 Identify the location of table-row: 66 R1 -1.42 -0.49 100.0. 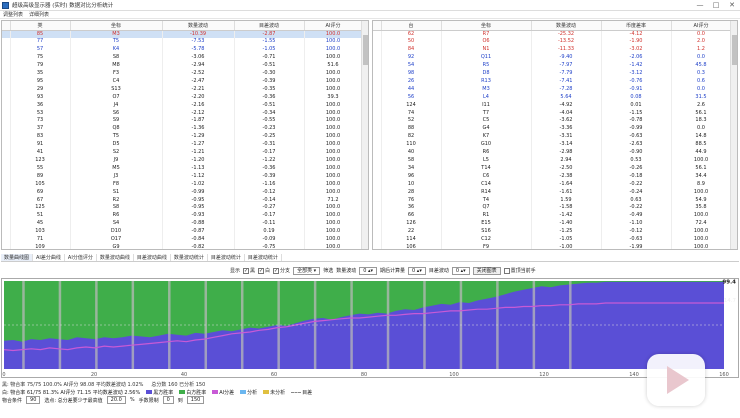
(552, 216).